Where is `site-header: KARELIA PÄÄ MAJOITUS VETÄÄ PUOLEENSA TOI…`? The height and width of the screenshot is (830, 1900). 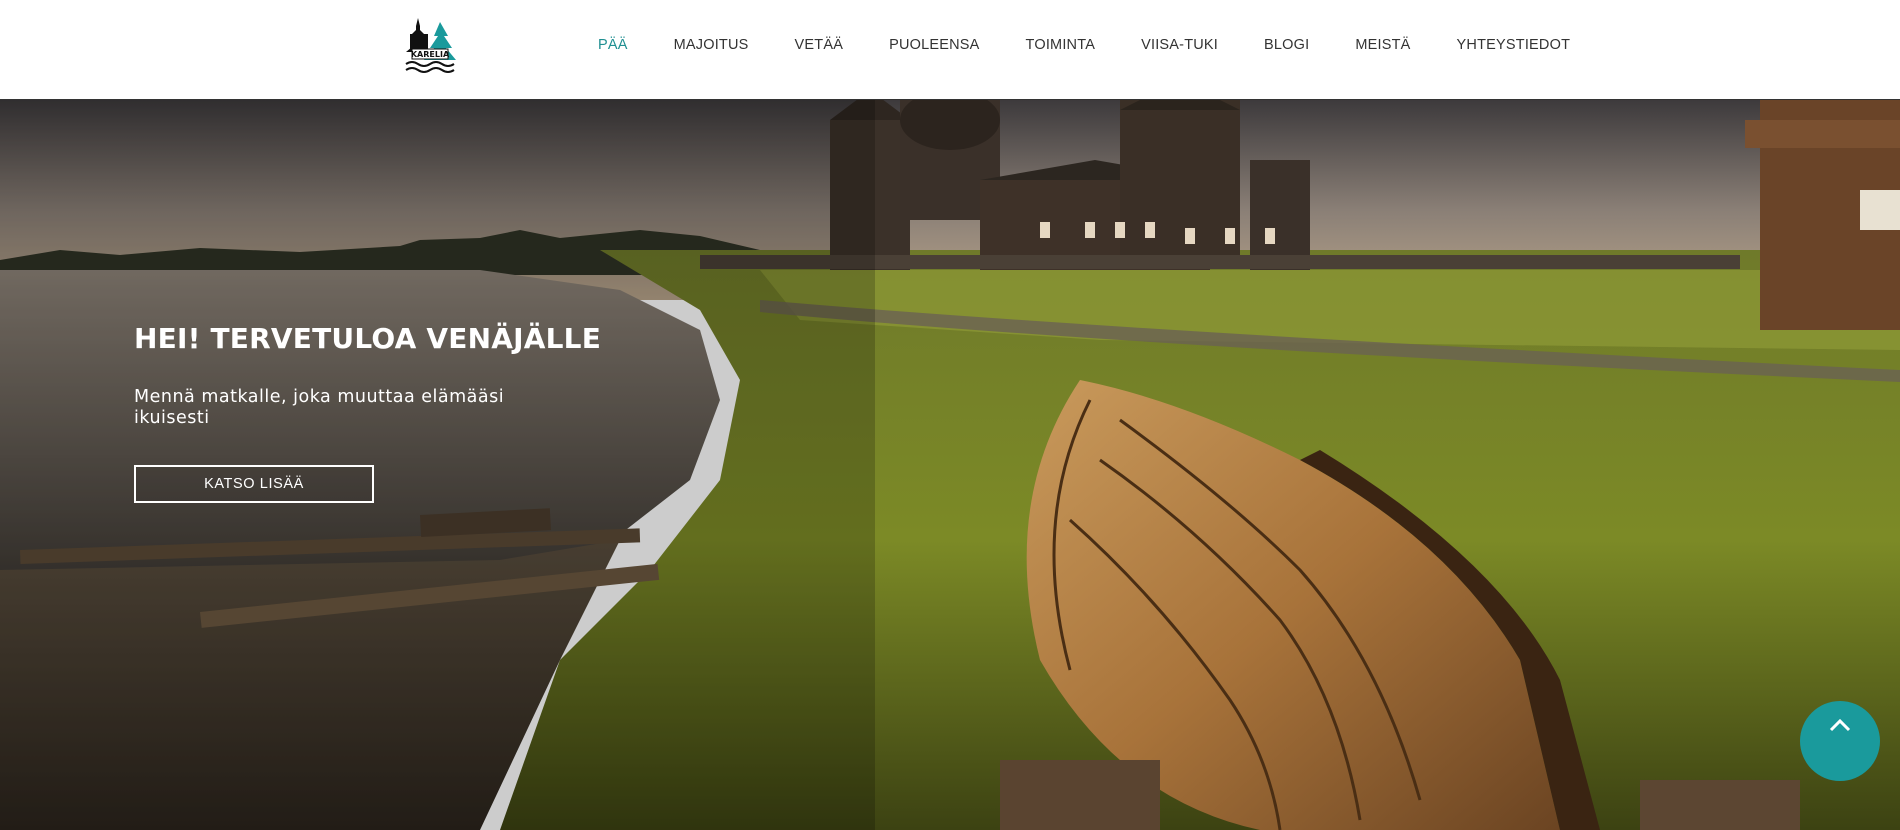 site-header: KARELIA PÄÄ MAJOITUS VETÄÄ PUOLEENSA TOI… is located at coordinates (950, 50).